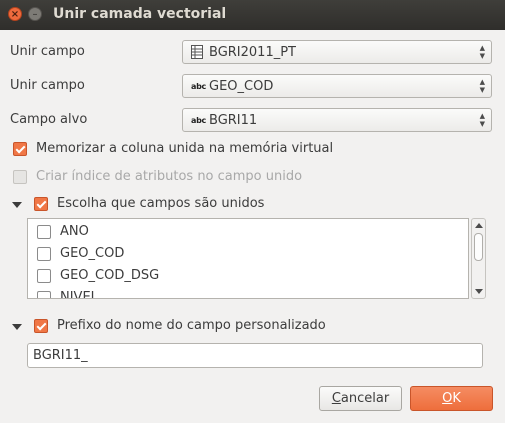 This screenshot has height=423, width=505. I want to click on create-index-checkbox, so click(20, 177).